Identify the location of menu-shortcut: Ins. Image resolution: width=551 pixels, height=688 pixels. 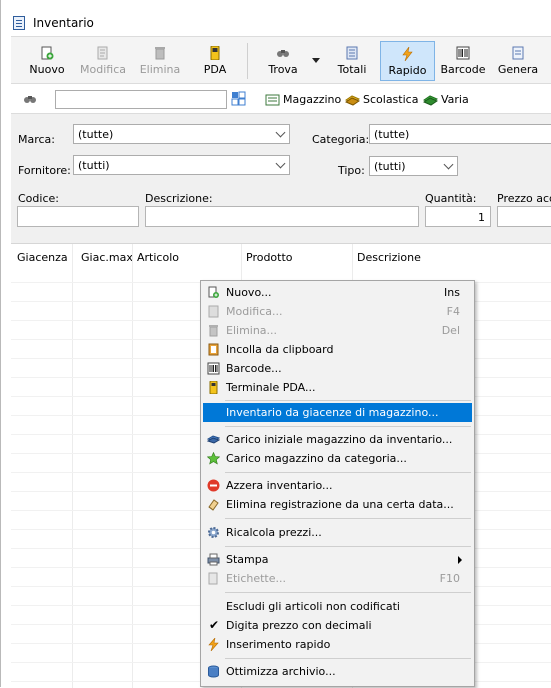
(452, 292).